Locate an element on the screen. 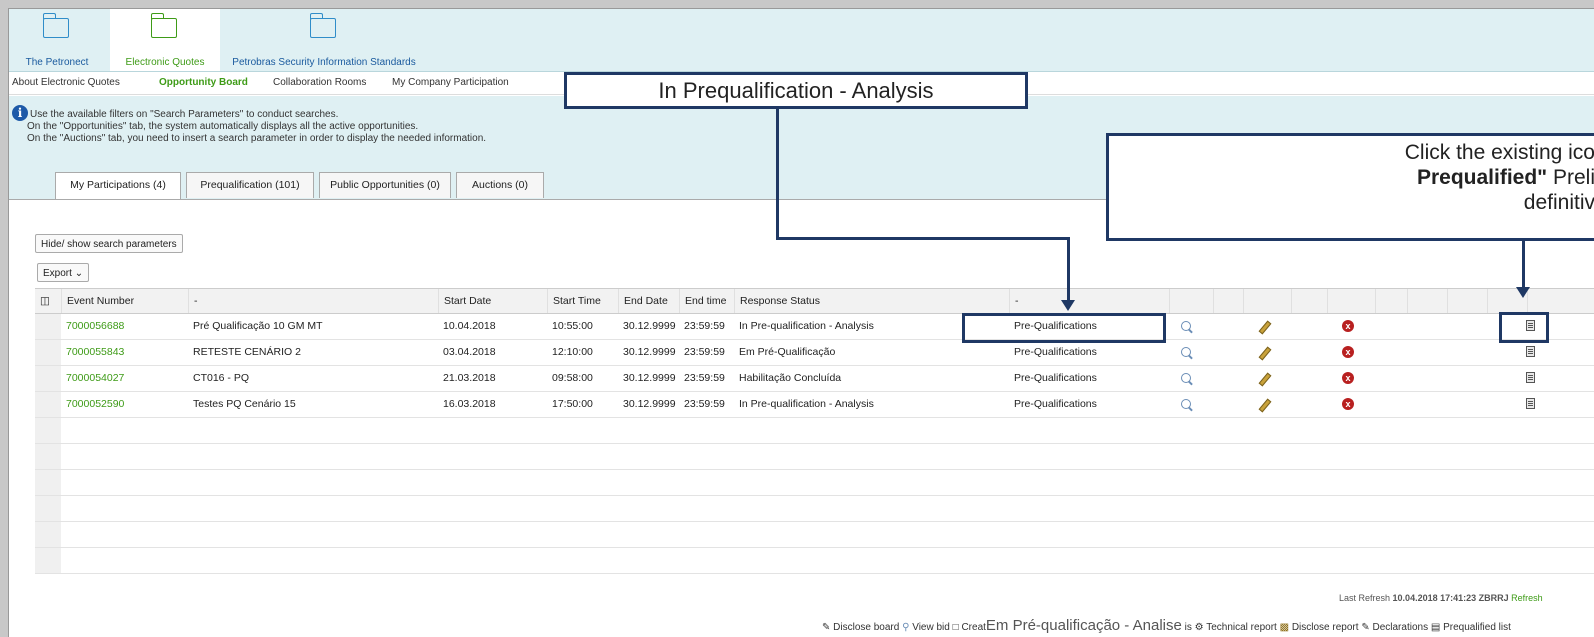  tab-my-participations: My Participations (4) is located at coordinates (118, 185).